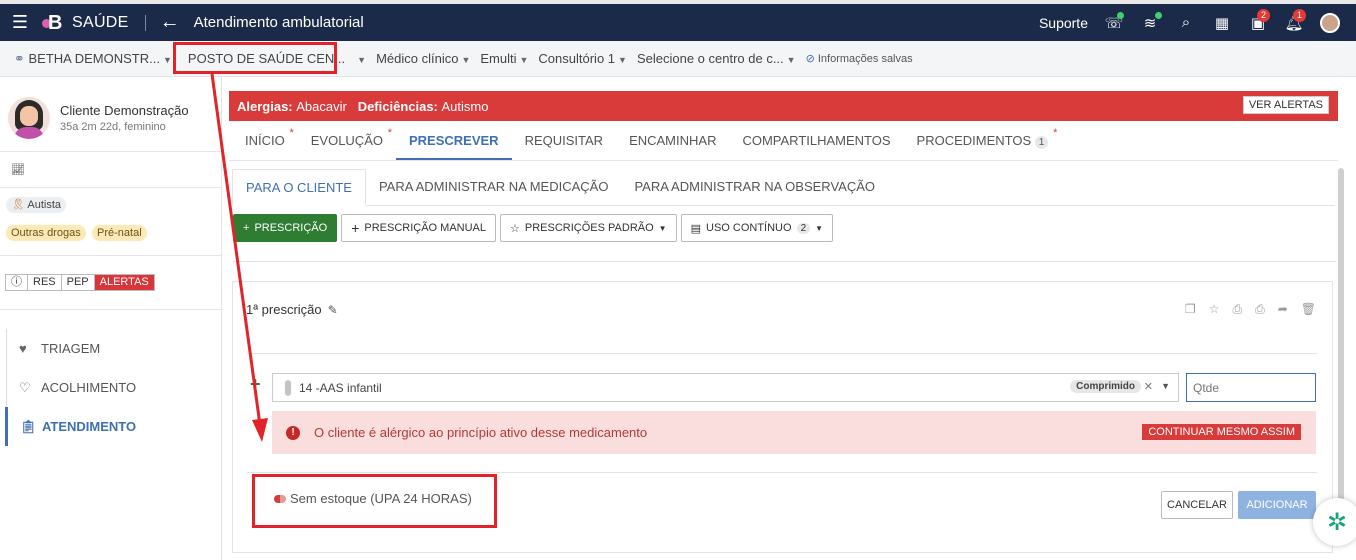  I want to click on room-selector: Consultório 1 ▼, so click(582, 58).